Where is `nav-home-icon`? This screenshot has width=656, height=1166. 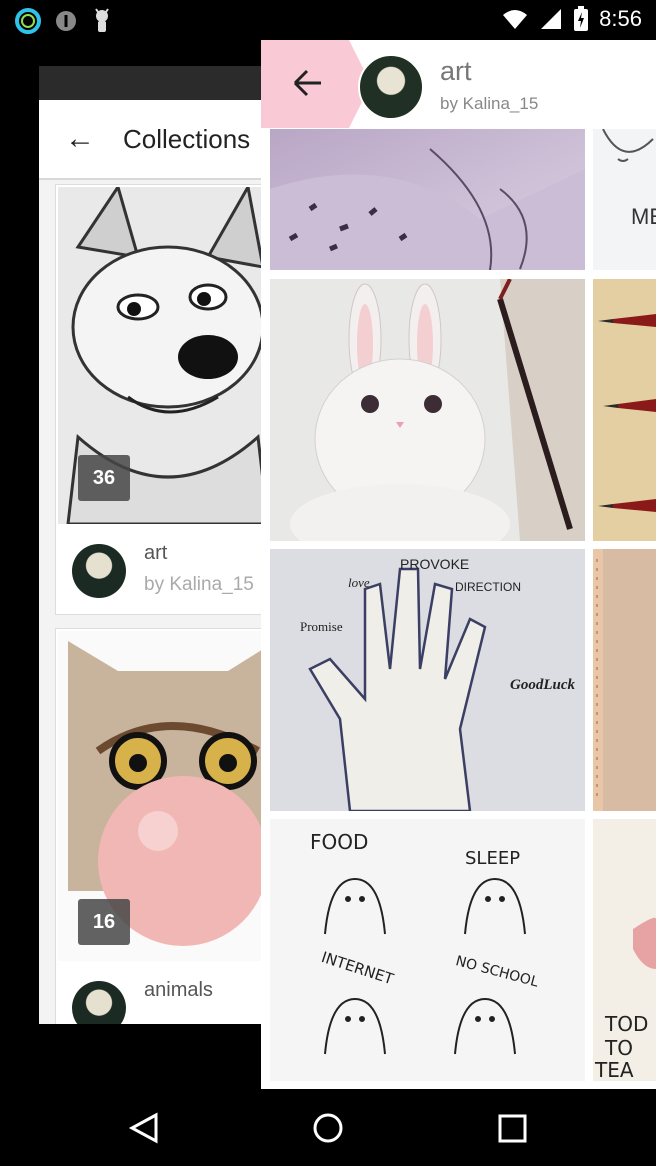 nav-home-icon is located at coordinates (328, 1128).